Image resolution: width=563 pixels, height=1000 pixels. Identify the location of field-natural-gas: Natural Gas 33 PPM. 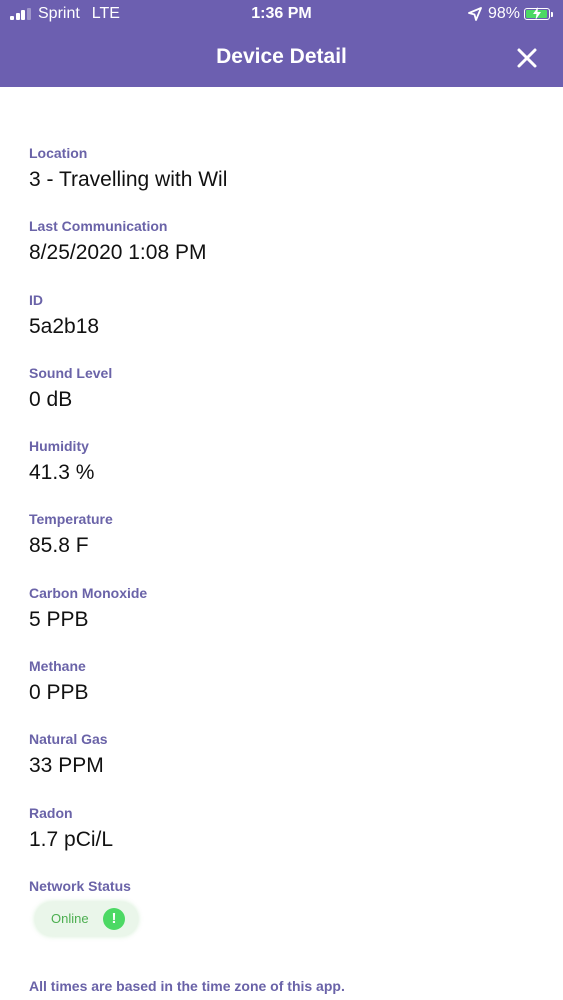
(289, 765).